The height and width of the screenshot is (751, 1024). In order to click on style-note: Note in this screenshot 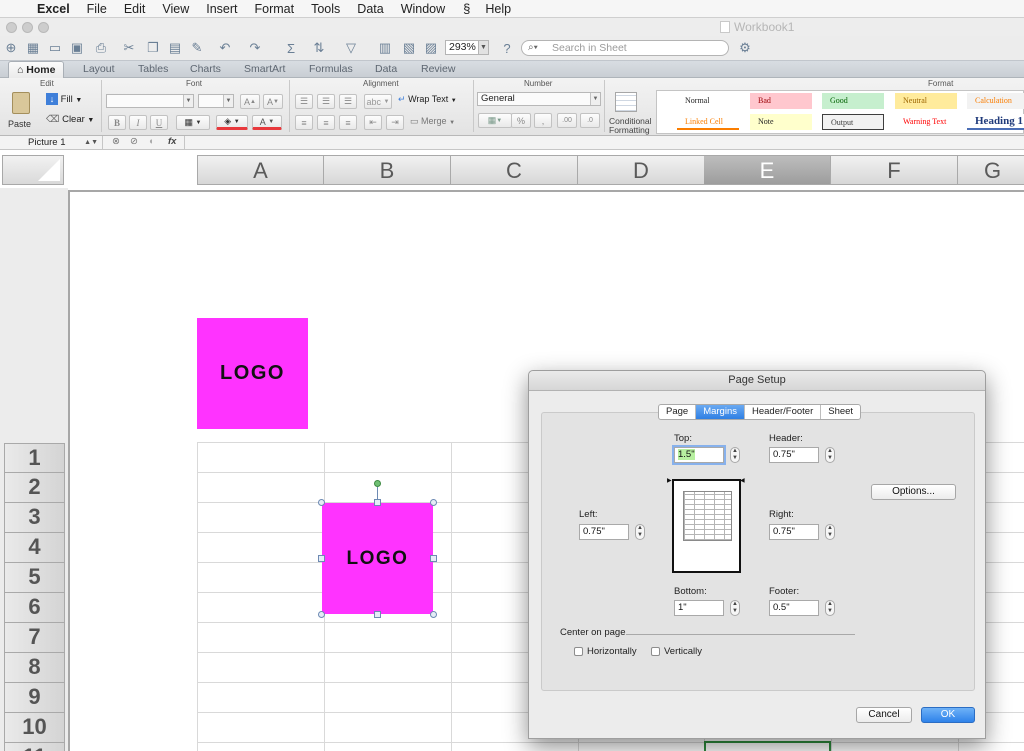, I will do `click(781, 122)`.